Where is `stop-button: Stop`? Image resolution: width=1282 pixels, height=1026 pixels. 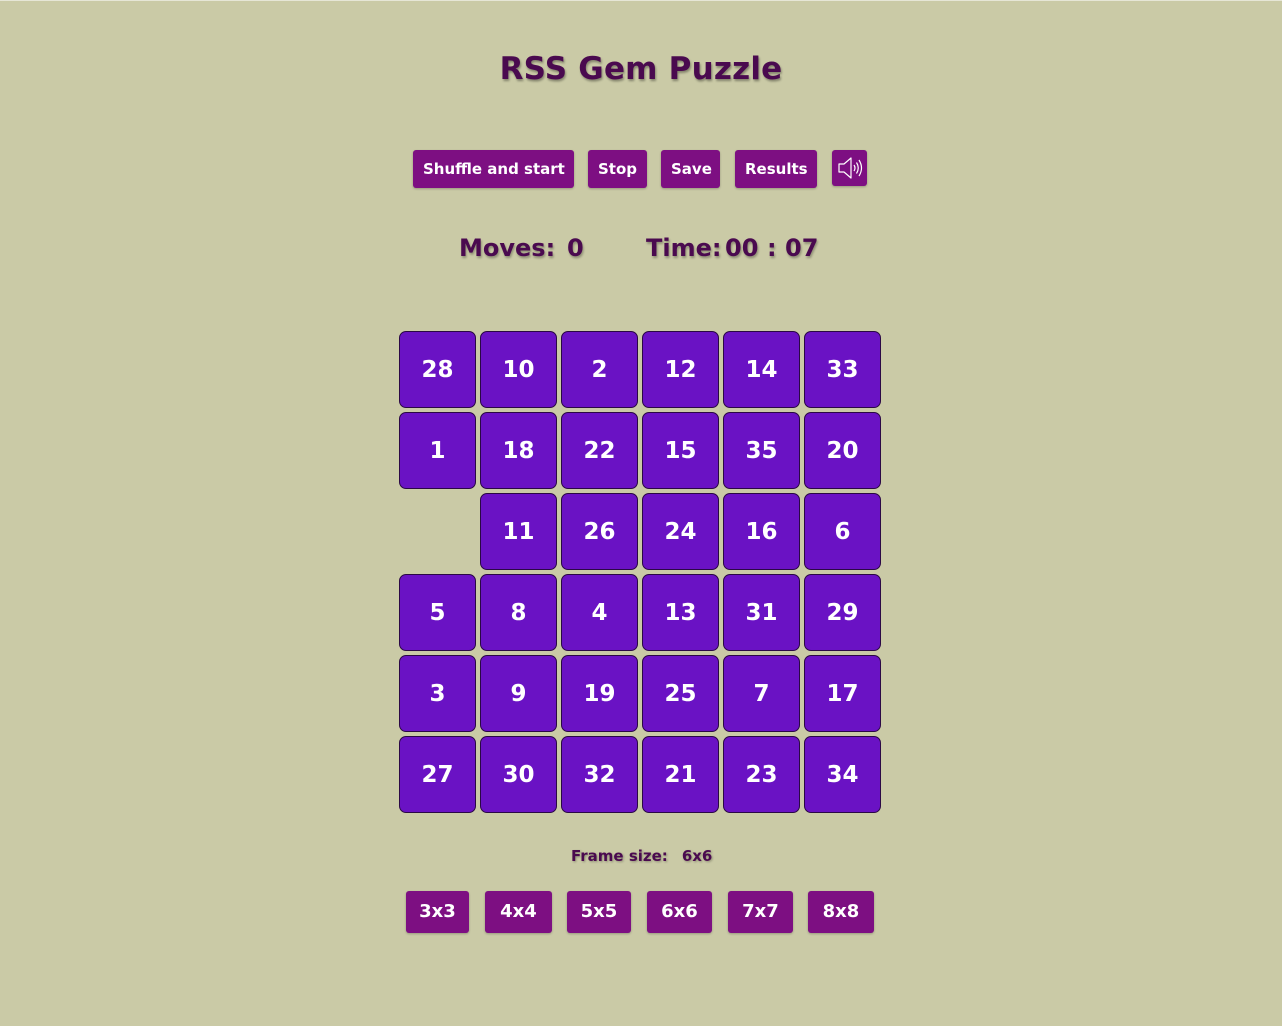 stop-button: Stop is located at coordinates (617, 169).